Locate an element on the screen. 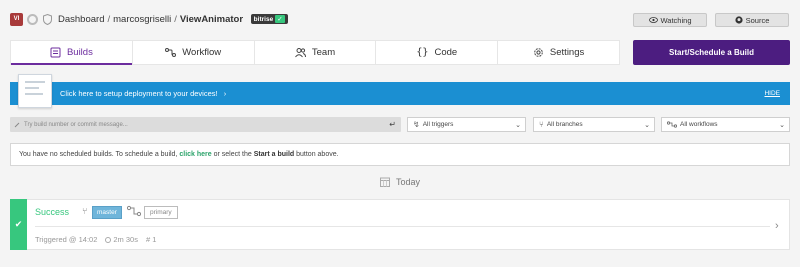 This screenshot has width=800, height=267. tab-settings: Settings is located at coordinates (558, 52).